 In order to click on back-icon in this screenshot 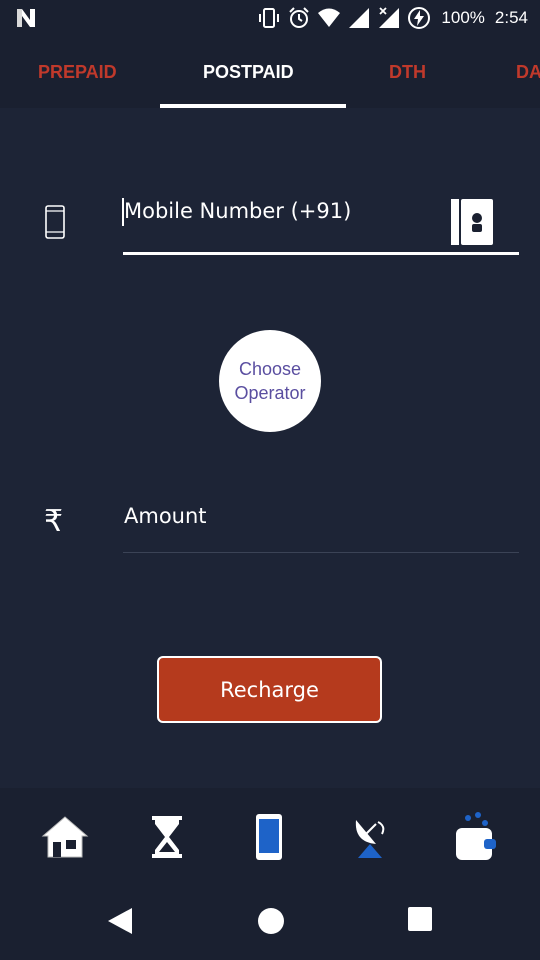, I will do `click(120, 921)`.